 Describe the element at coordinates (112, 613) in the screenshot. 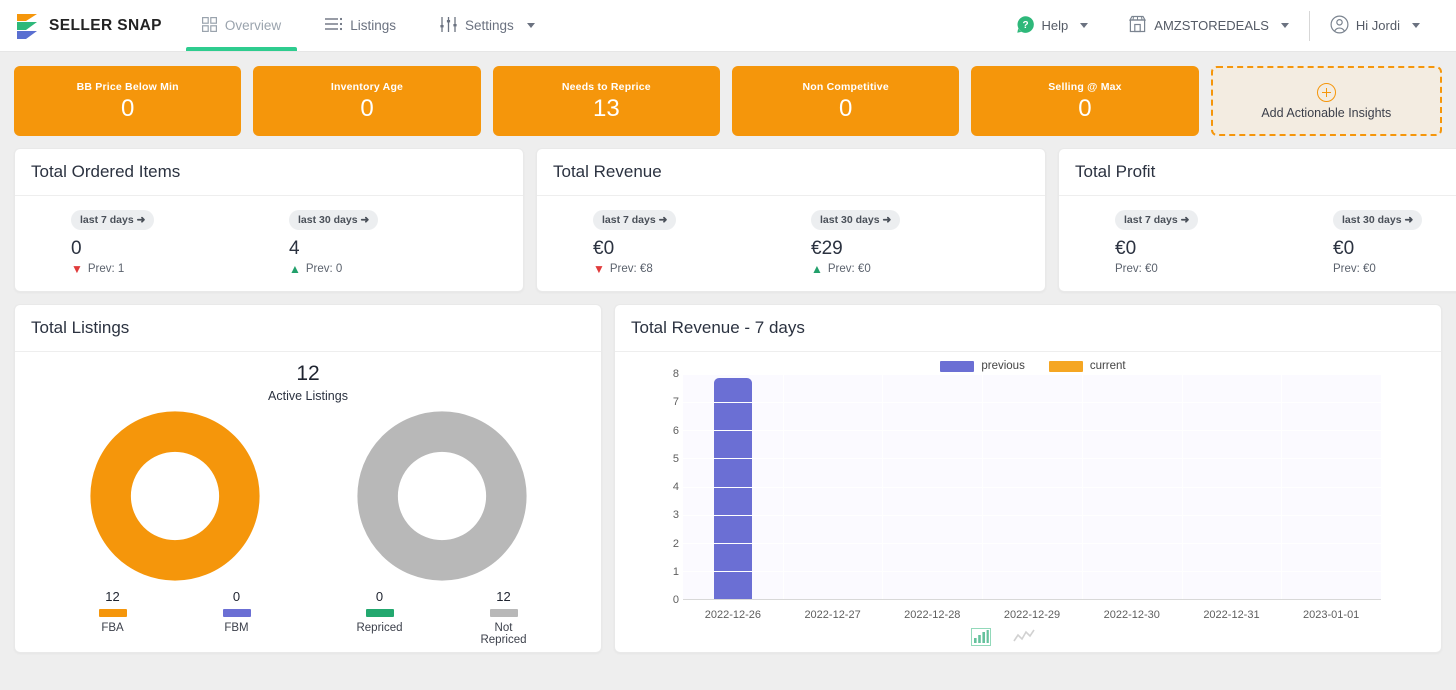

I see `legend-swatch-fba` at that location.